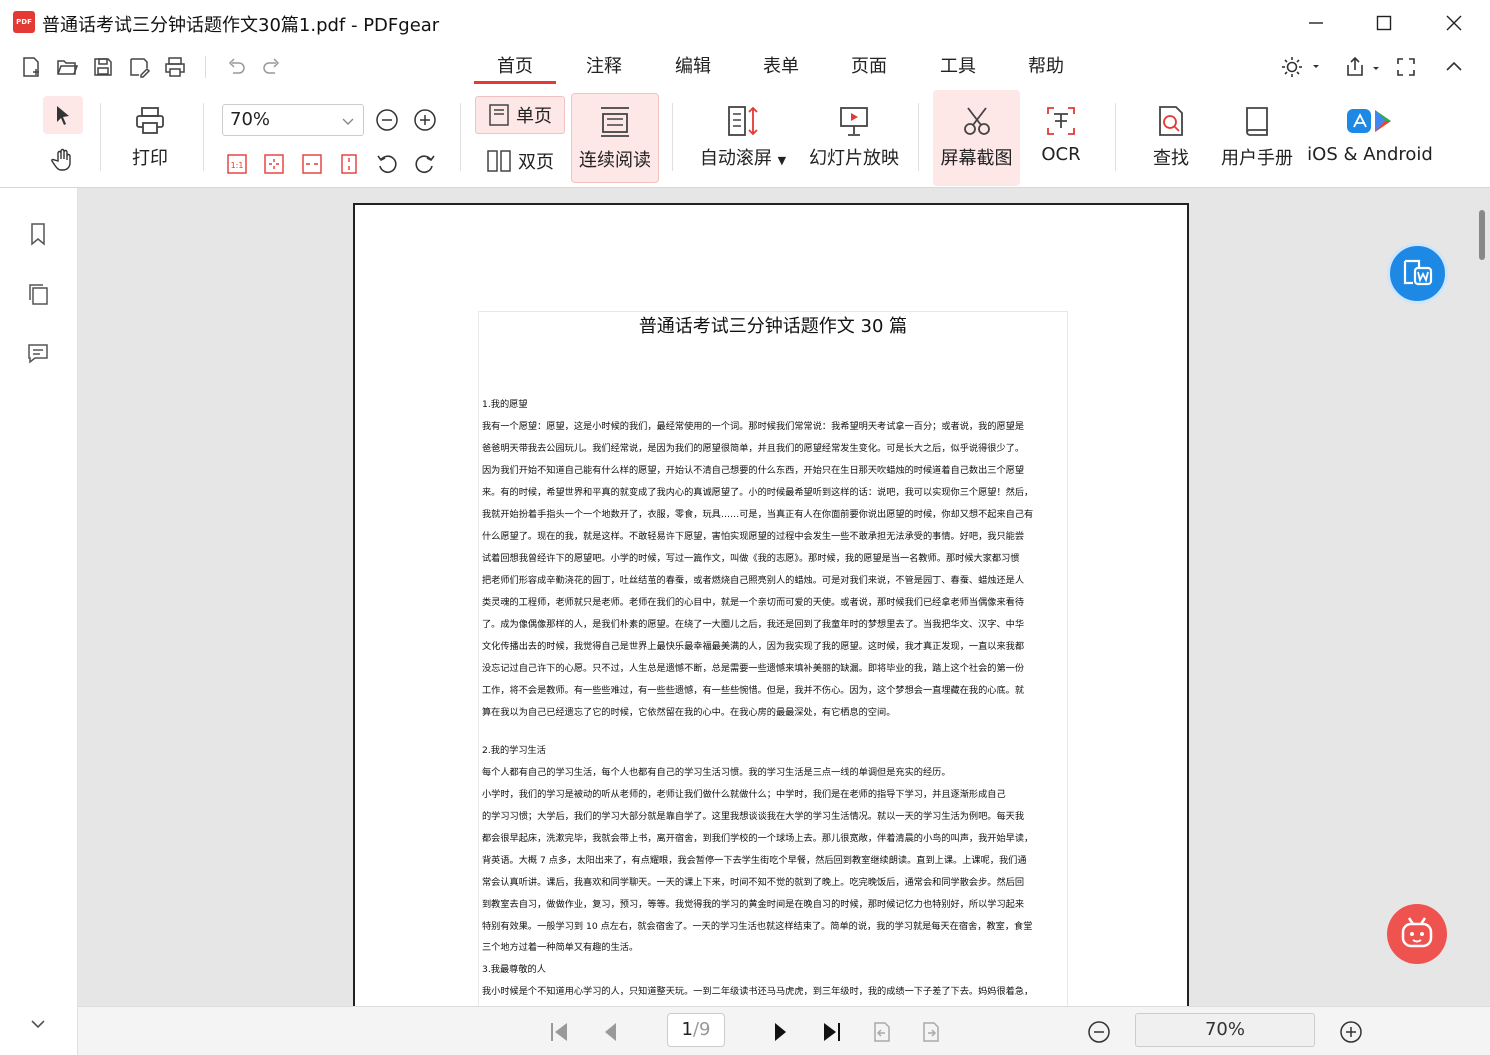 Image resolution: width=1490 pixels, height=1055 pixels. What do you see at coordinates (1454, 23) in the screenshot?
I see `close-button` at bounding box center [1454, 23].